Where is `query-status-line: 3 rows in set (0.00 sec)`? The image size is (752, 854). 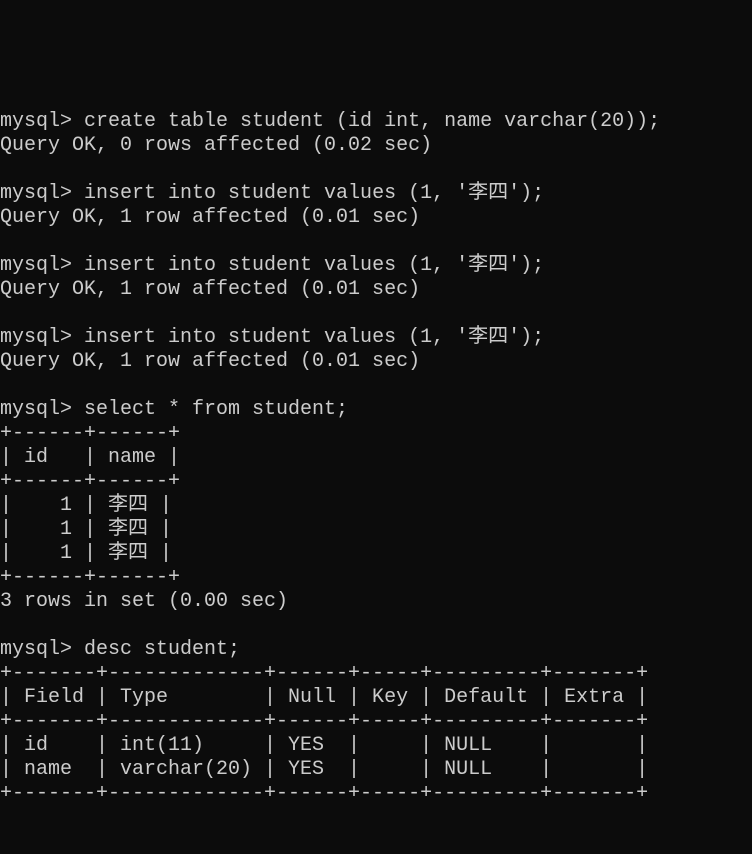
query-status-line: 3 rows in set (0.00 sec) is located at coordinates (144, 601).